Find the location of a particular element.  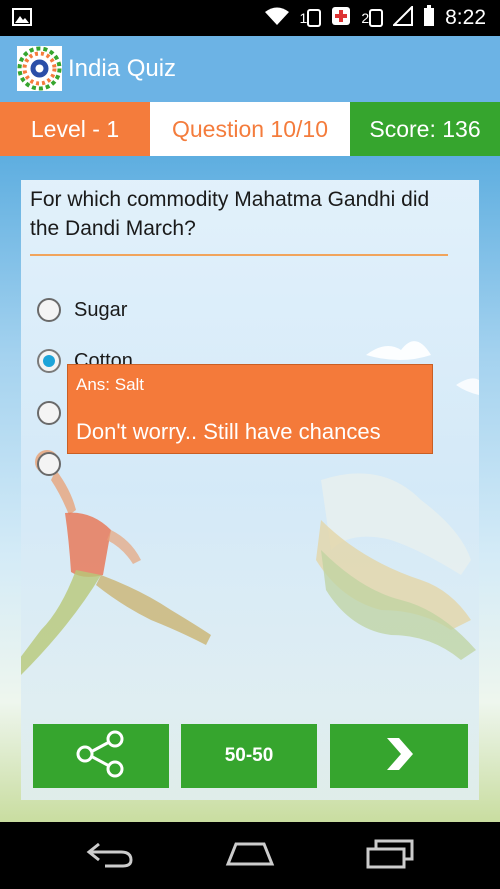

next-button is located at coordinates (399, 756).